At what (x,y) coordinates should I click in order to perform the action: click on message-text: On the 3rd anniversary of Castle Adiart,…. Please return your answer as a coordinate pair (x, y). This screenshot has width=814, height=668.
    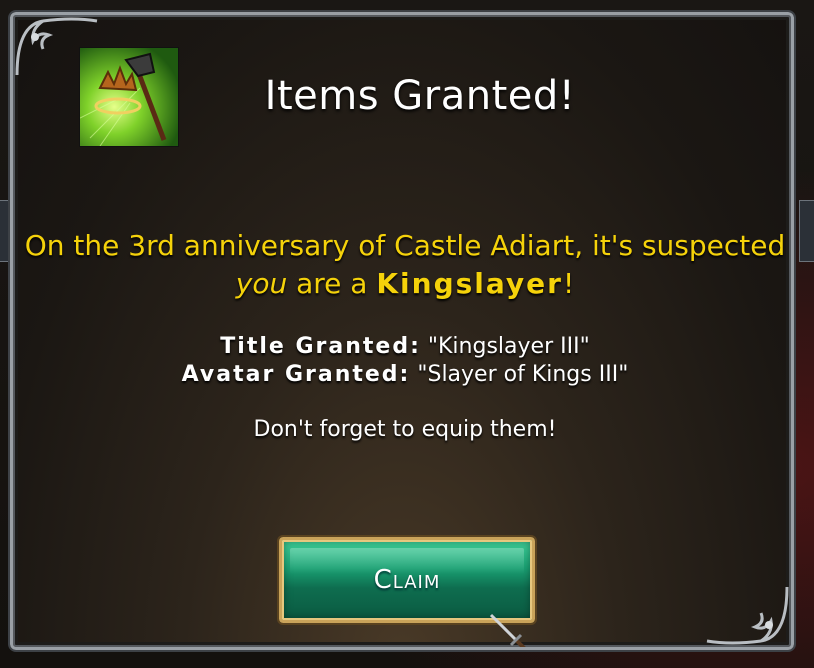
    Looking at the image, I should click on (405, 245).